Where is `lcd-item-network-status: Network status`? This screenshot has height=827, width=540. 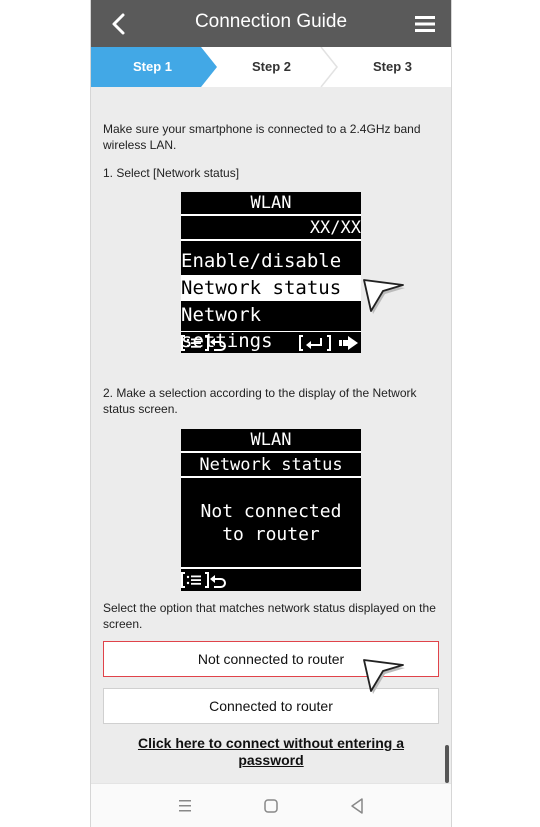 lcd-item-network-status: Network status is located at coordinates (271, 288).